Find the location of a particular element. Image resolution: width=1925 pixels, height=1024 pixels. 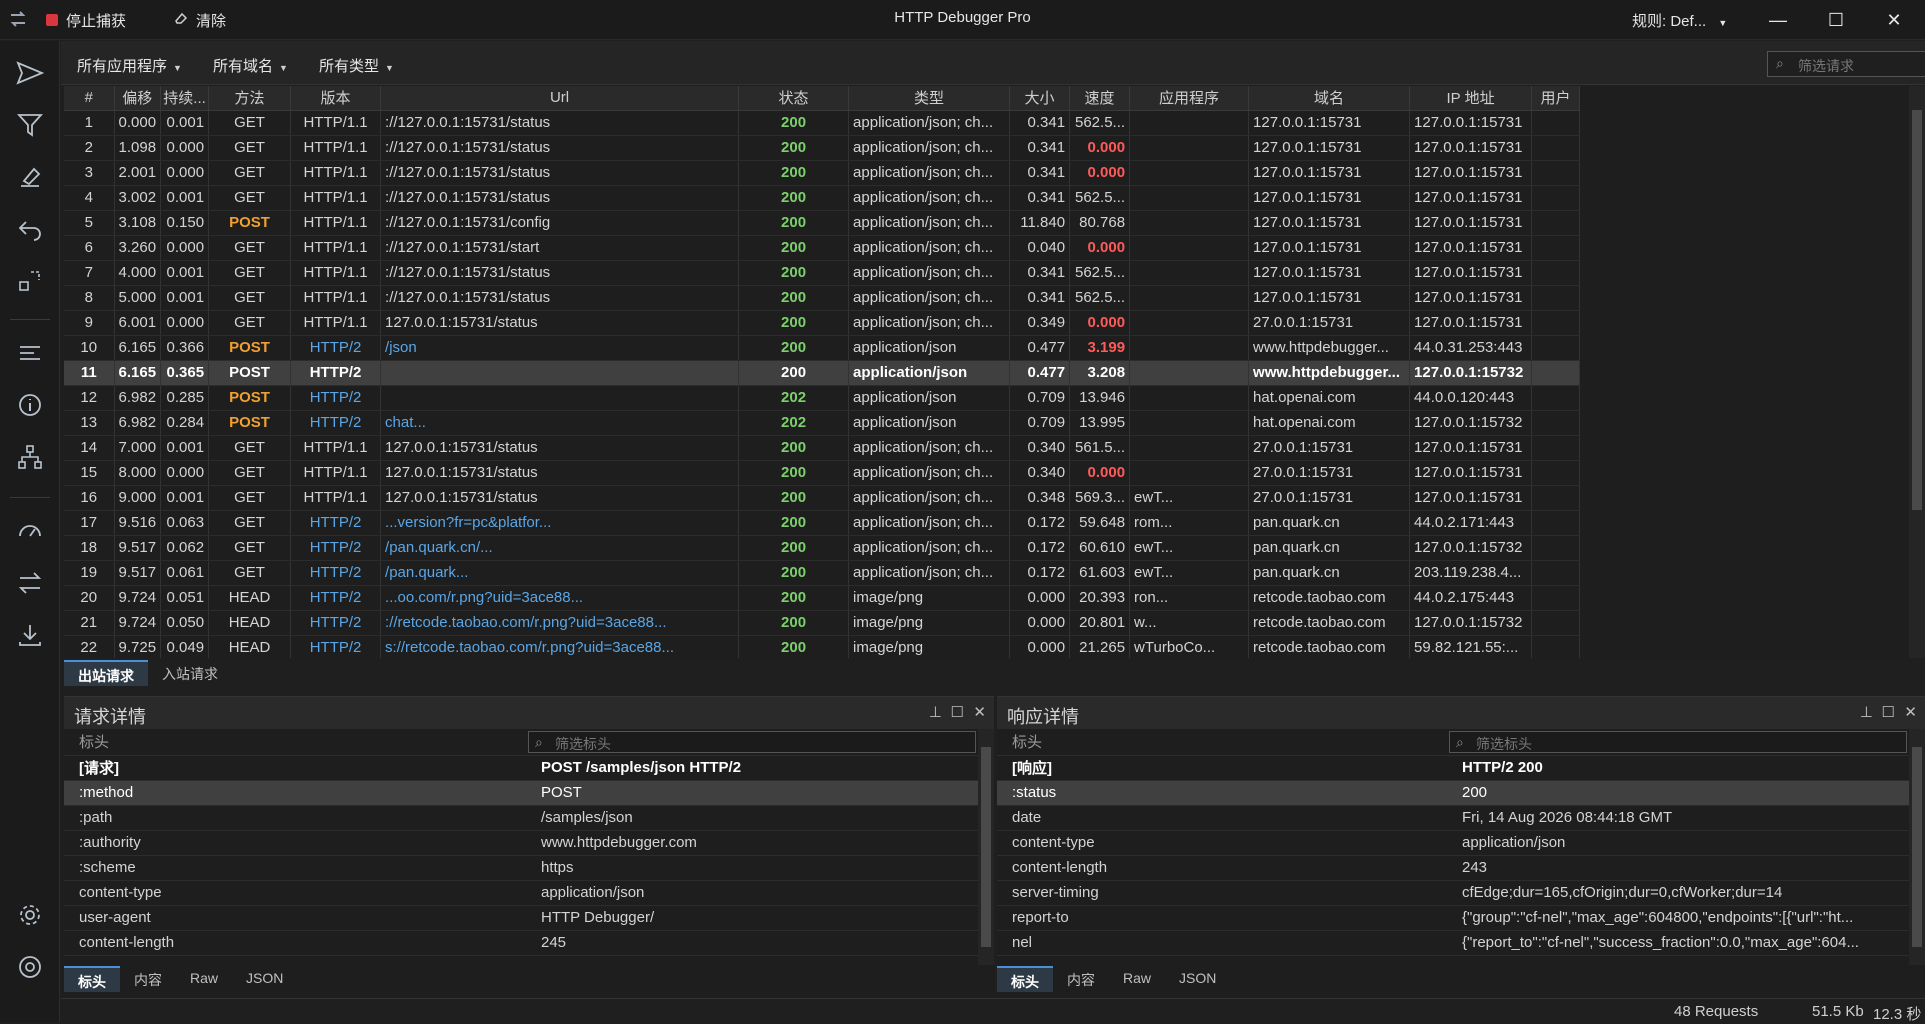

response-panel-scrollbar is located at coordinates (1917, 847).